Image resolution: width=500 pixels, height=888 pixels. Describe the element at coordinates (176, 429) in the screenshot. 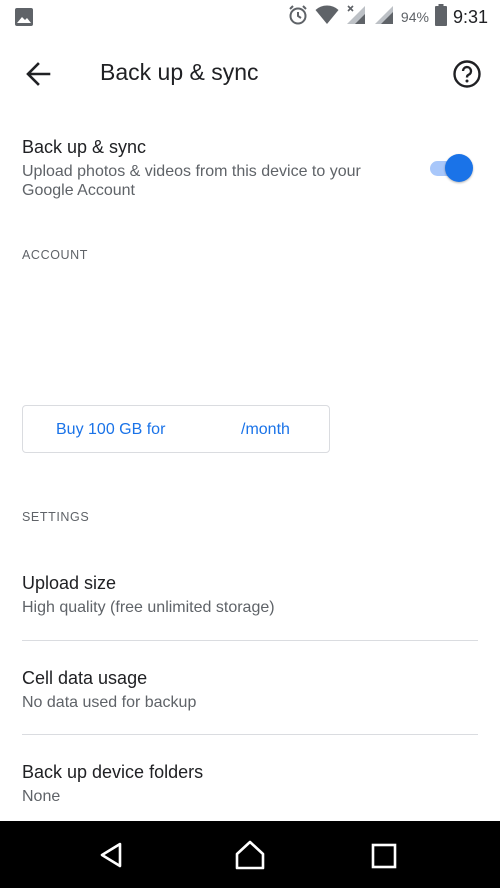

I see `buy-storage-button: Buy 100 GB for /month` at that location.